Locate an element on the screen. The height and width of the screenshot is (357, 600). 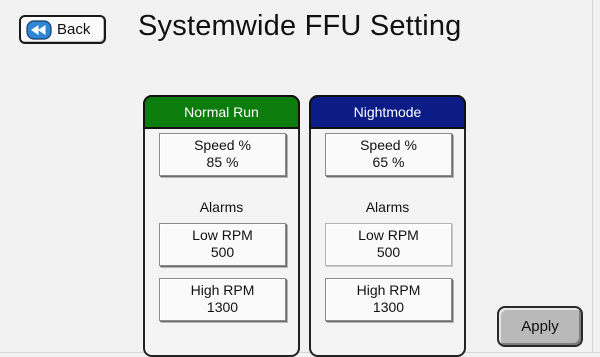
back-button: Back is located at coordinates (62, 29).